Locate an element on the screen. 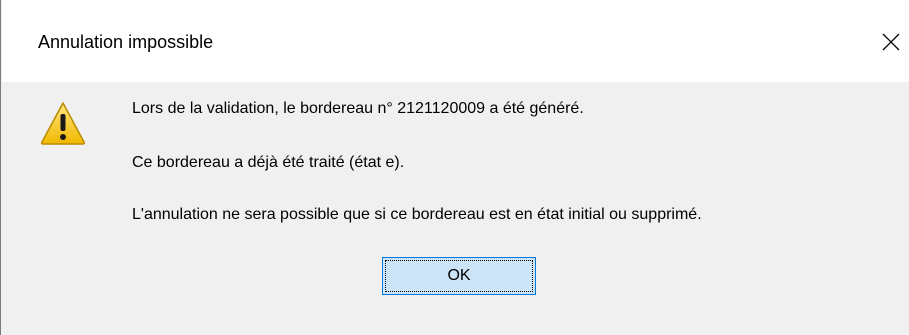  message-line-2: Ce bordereau a déjà été traité (état e). is located at coordinates (268, 162).